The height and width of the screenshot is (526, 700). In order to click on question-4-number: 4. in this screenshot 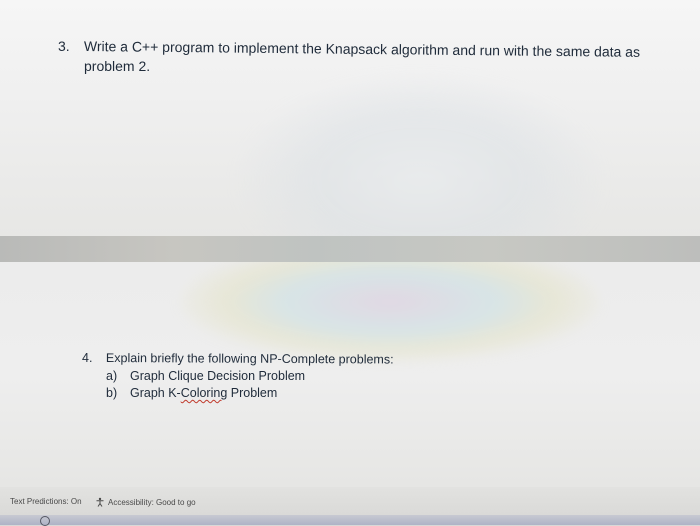, I will do `click(87, 358)`.